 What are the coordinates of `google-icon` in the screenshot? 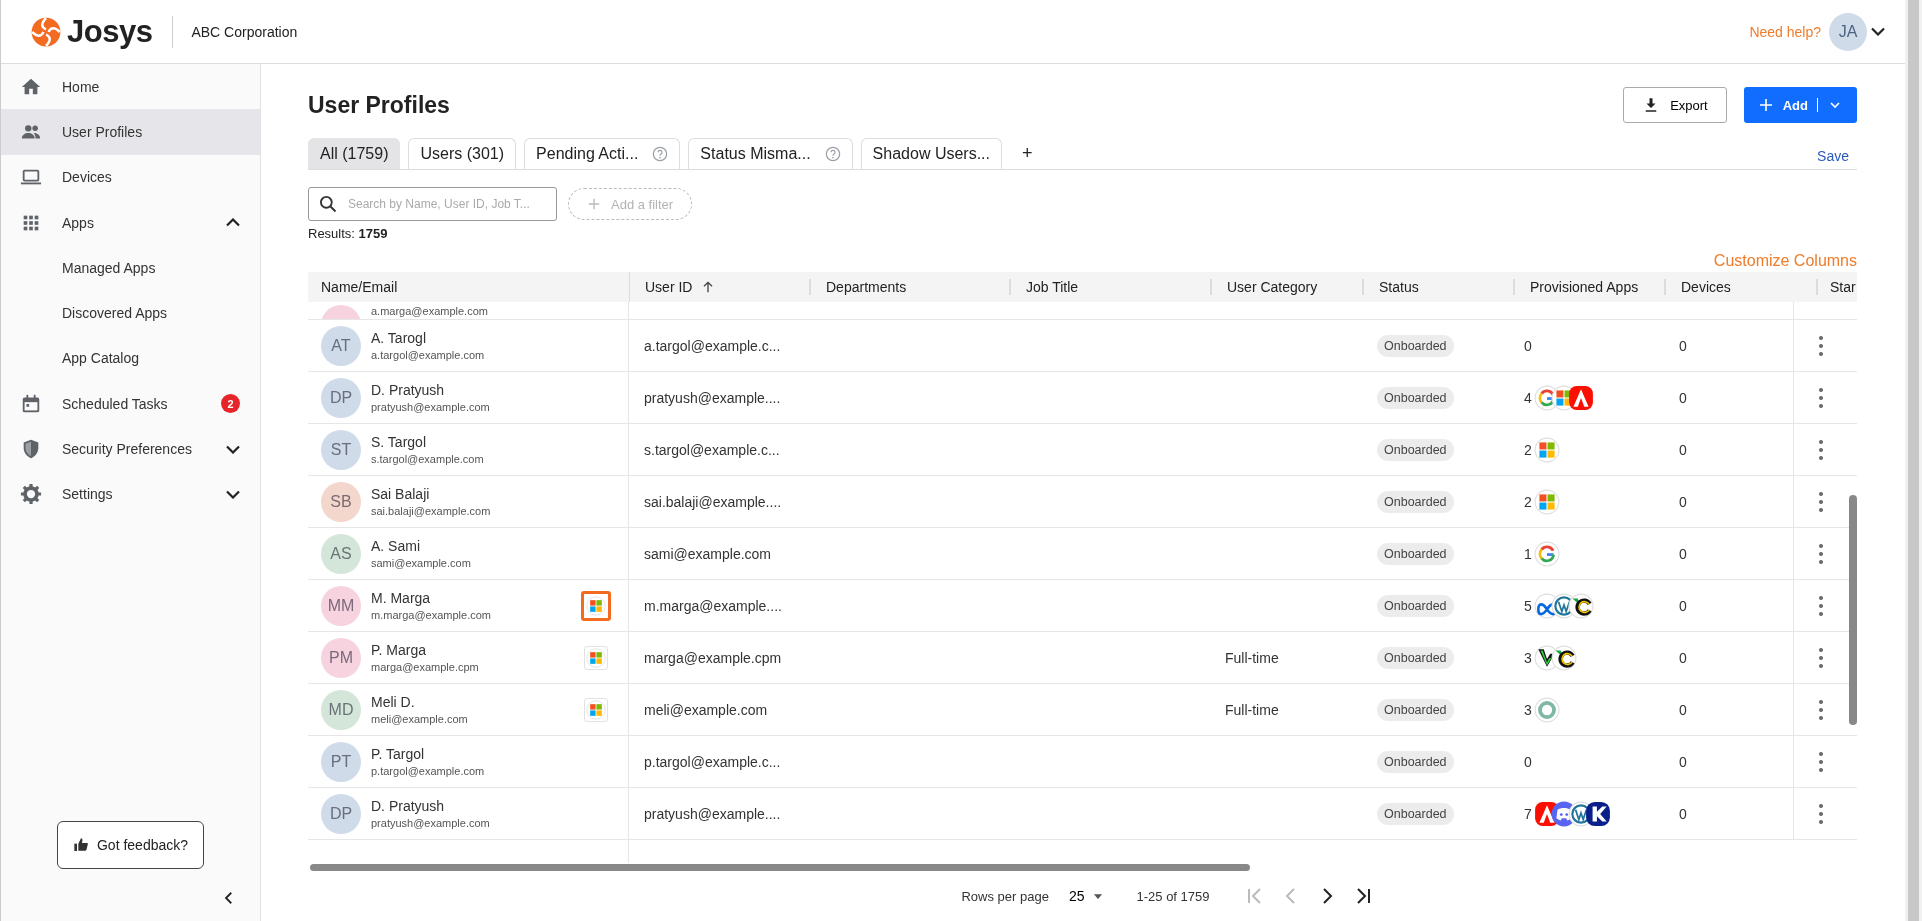 It's located at (1546, 553).